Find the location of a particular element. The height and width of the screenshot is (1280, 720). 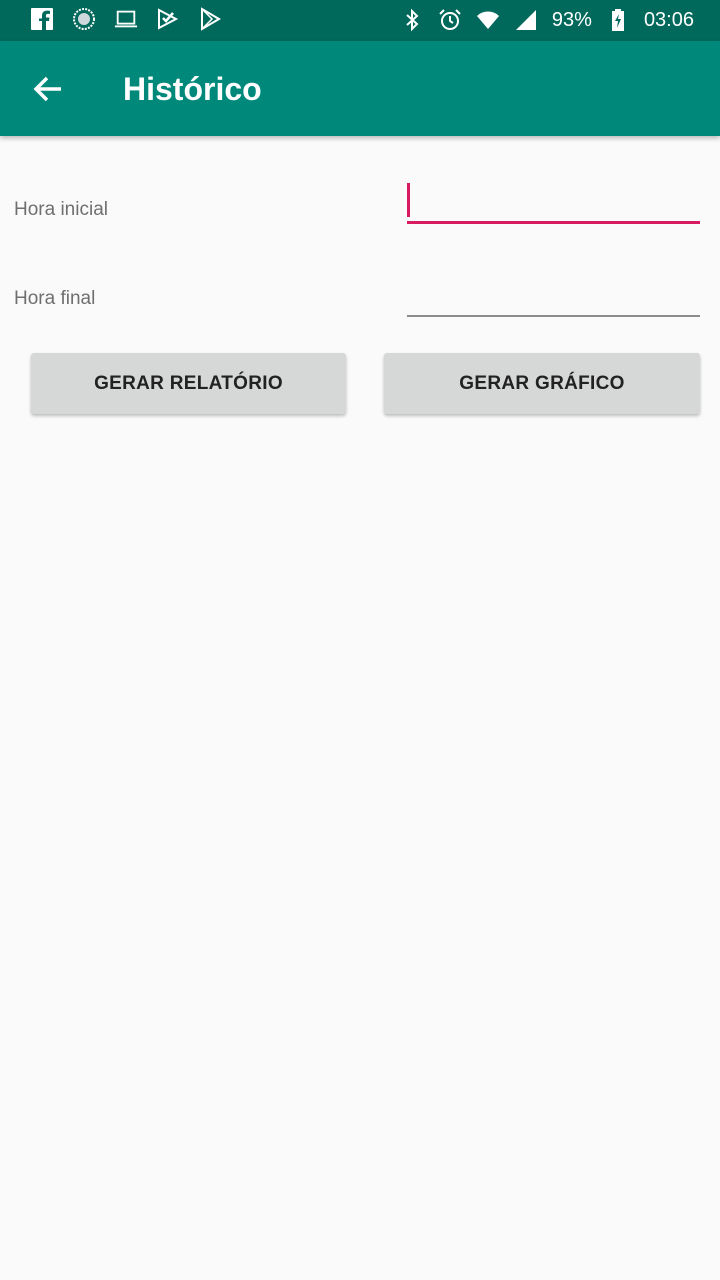

start-time-underline is located at coordinates (553, 222).